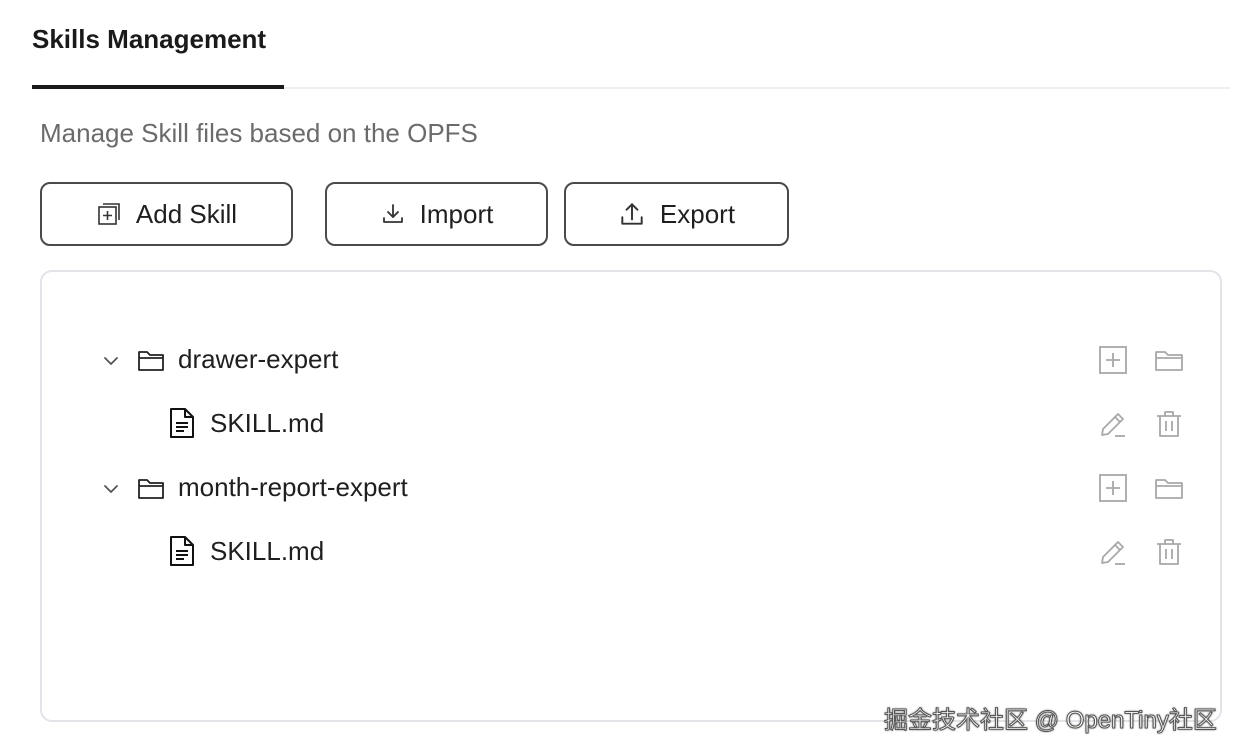  What do you see at coordinates (149, 39) in the screenshot?
I see `tab-label: Skills Management` at bounding box center [149, 39].